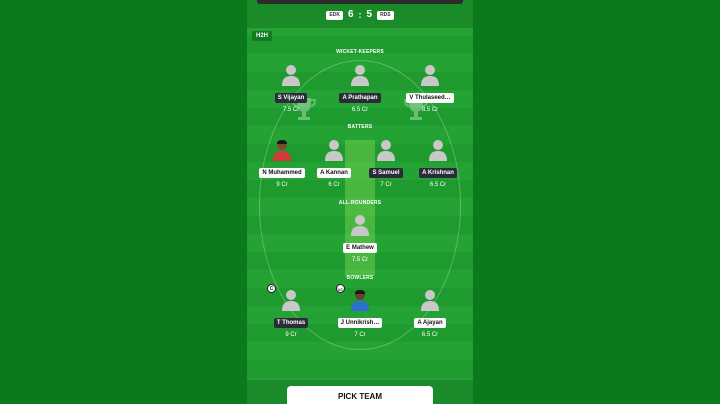 The width and height of the screenshot is (720, 404). Describe the element at coordinates (360, 312) in the screenshot. I see `player-card: J Unnikrish… 7 Cr` at that location.